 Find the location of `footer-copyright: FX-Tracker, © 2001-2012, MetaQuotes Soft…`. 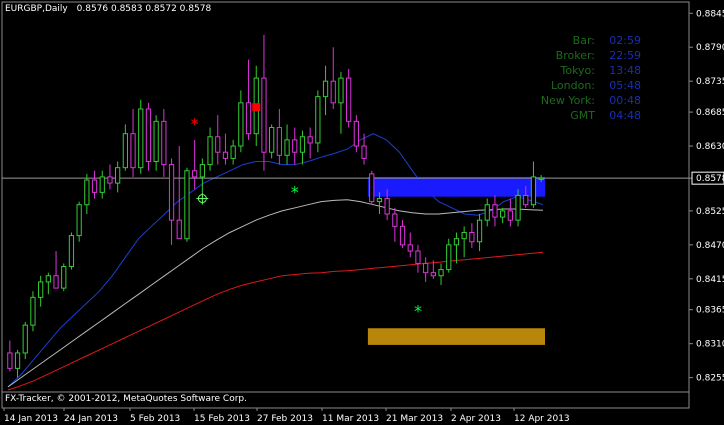

footer-copyright: FX-Tracker, © 2001-2012, MetaQuotes Soft… is located at coordinates (126, 399).